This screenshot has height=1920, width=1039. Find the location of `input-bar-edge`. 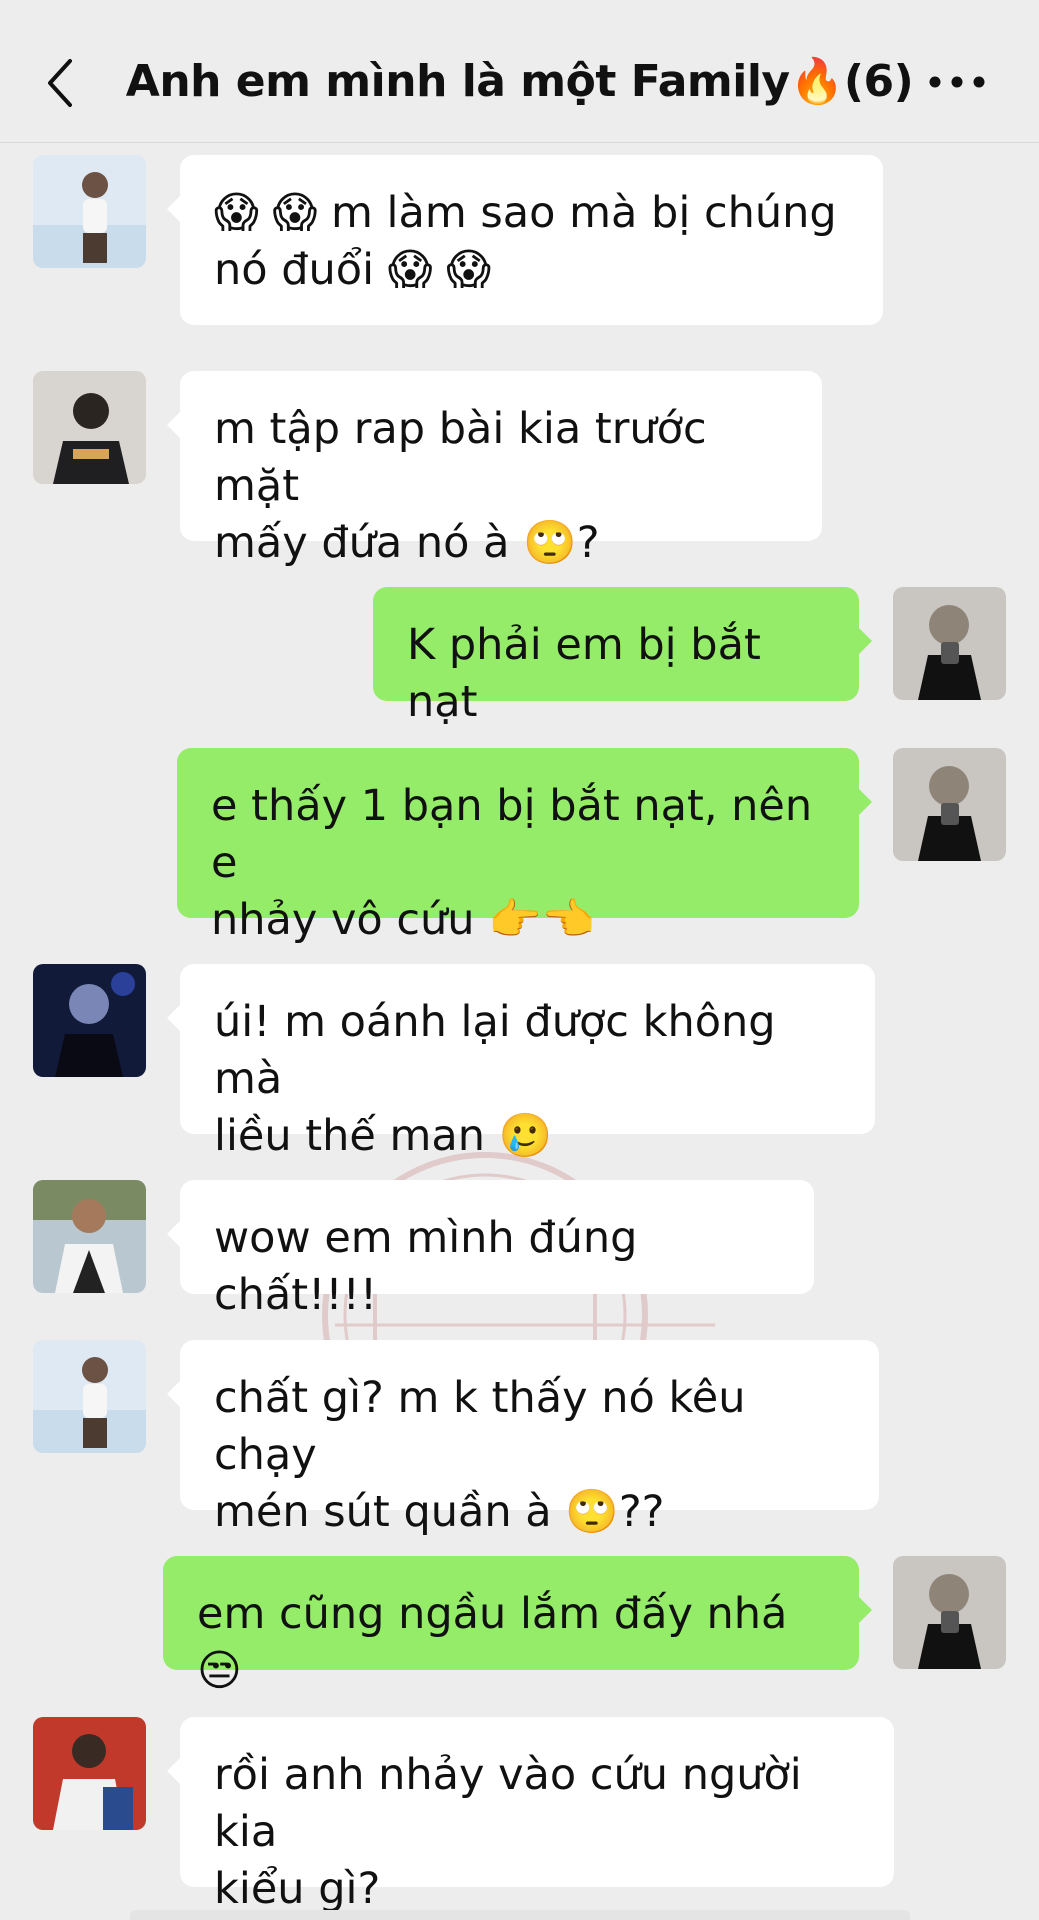

input-bar-edge is located at coordinates (520, 1915).